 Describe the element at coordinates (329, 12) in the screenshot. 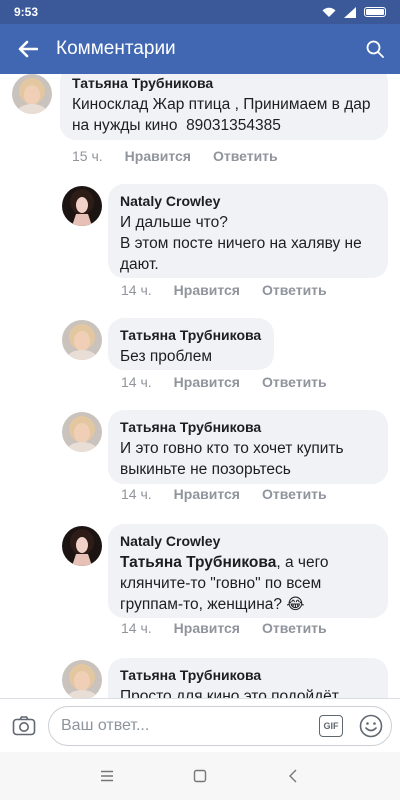

I see `wifi-icon` at that location.